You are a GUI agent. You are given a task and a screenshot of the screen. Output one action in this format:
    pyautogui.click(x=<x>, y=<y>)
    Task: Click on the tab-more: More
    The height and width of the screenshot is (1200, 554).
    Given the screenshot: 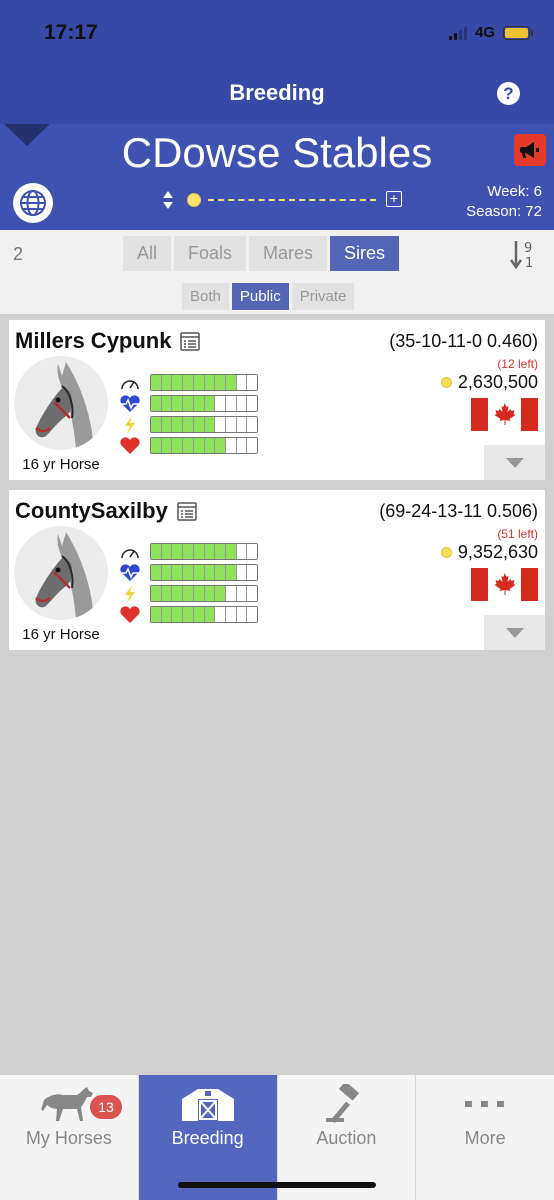 What is the action you would take?
    pyautogui.click(x=485, y=1137)
    